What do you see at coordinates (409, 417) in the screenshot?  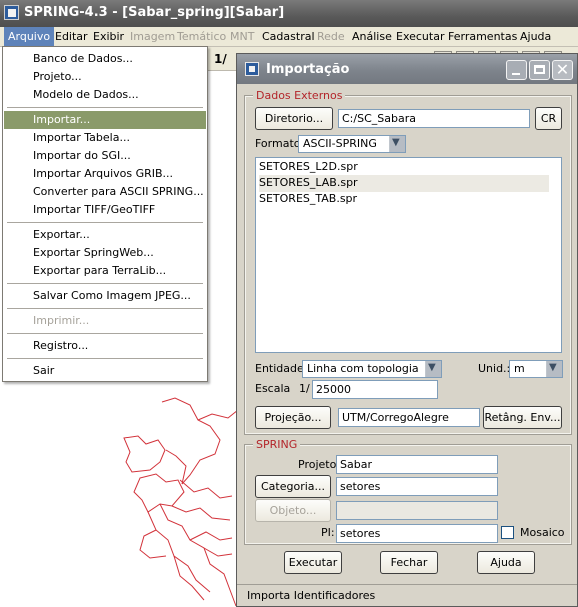 I see `projecao-field: UTM/CorregoAlegre` at bounding box center [409, 417].